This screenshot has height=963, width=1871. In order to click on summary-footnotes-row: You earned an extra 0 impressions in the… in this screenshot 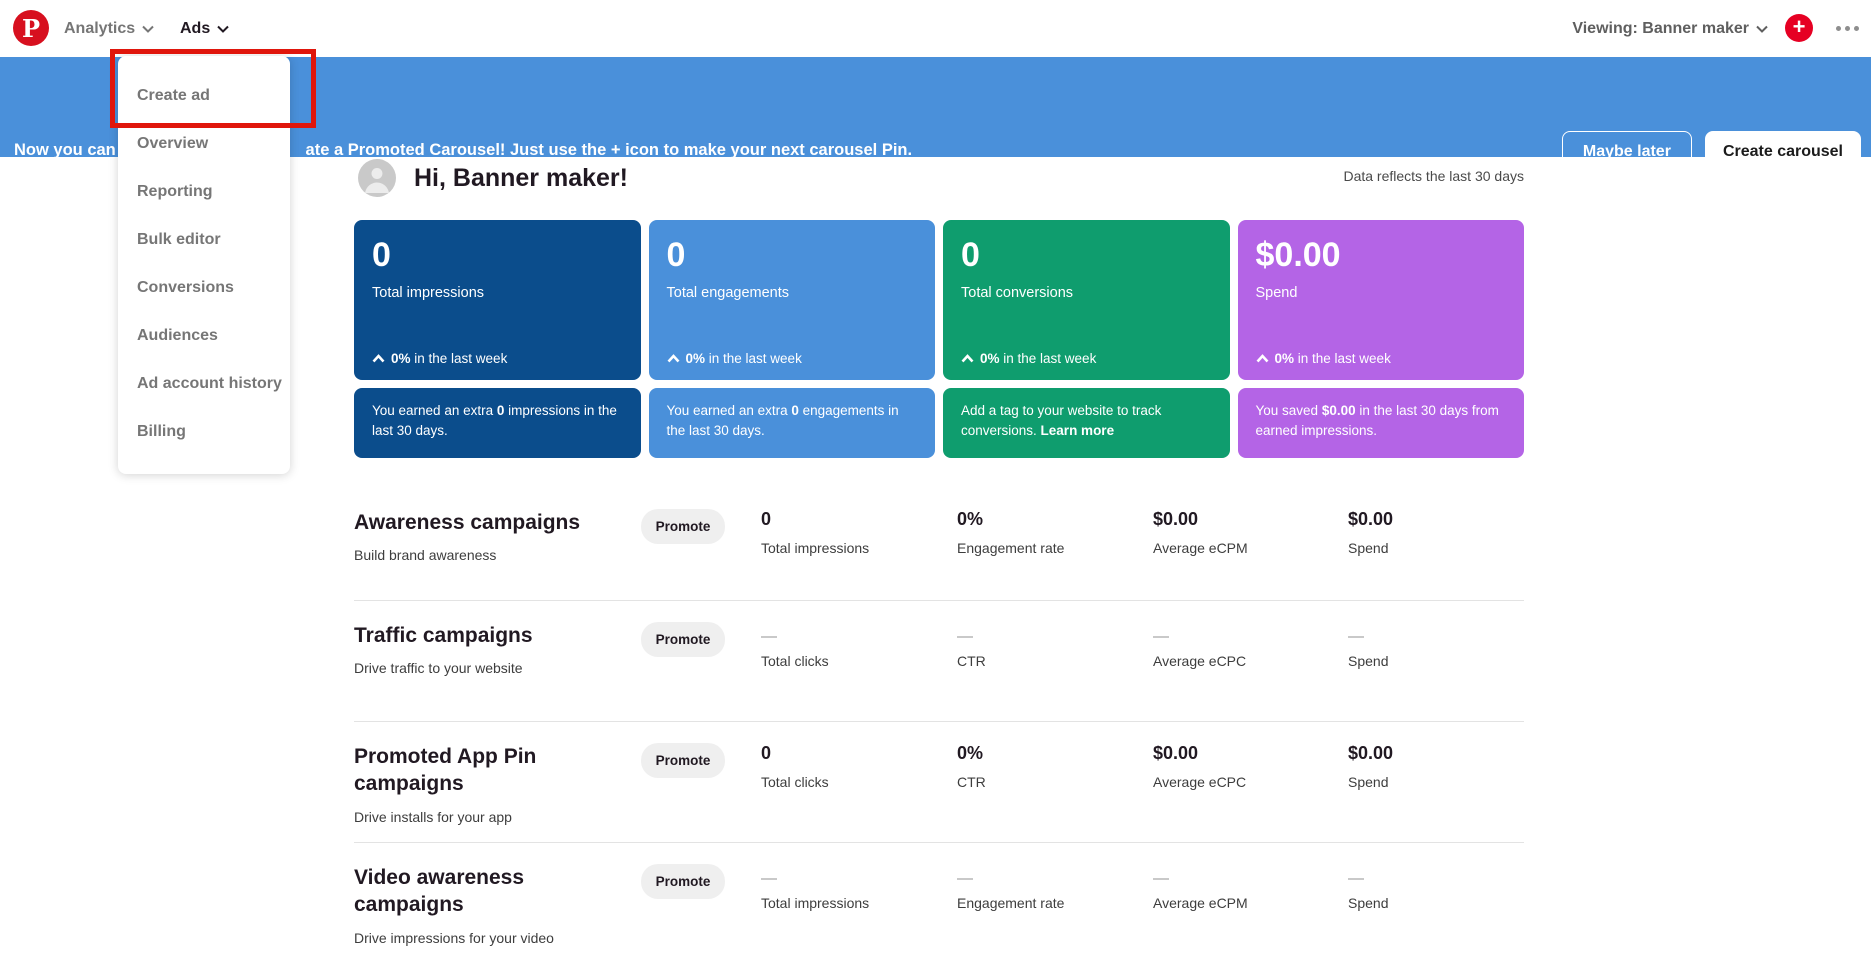, I will do `click(939, 423)`.